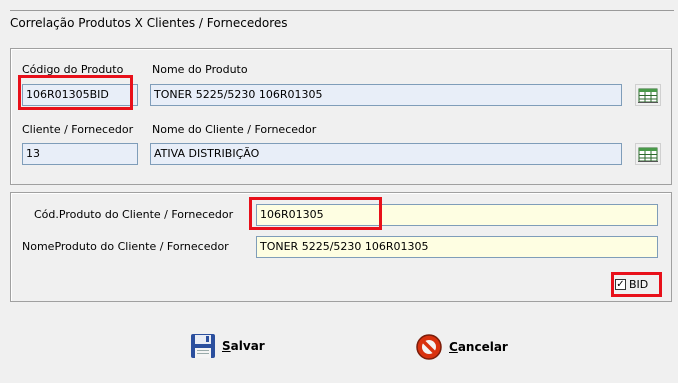 This screenshot has height=383, width=678. What do you see at coordinates (453, 347) in the screenshot?
I see `cancel-accelerator: C` at bounding box center [453, 347].